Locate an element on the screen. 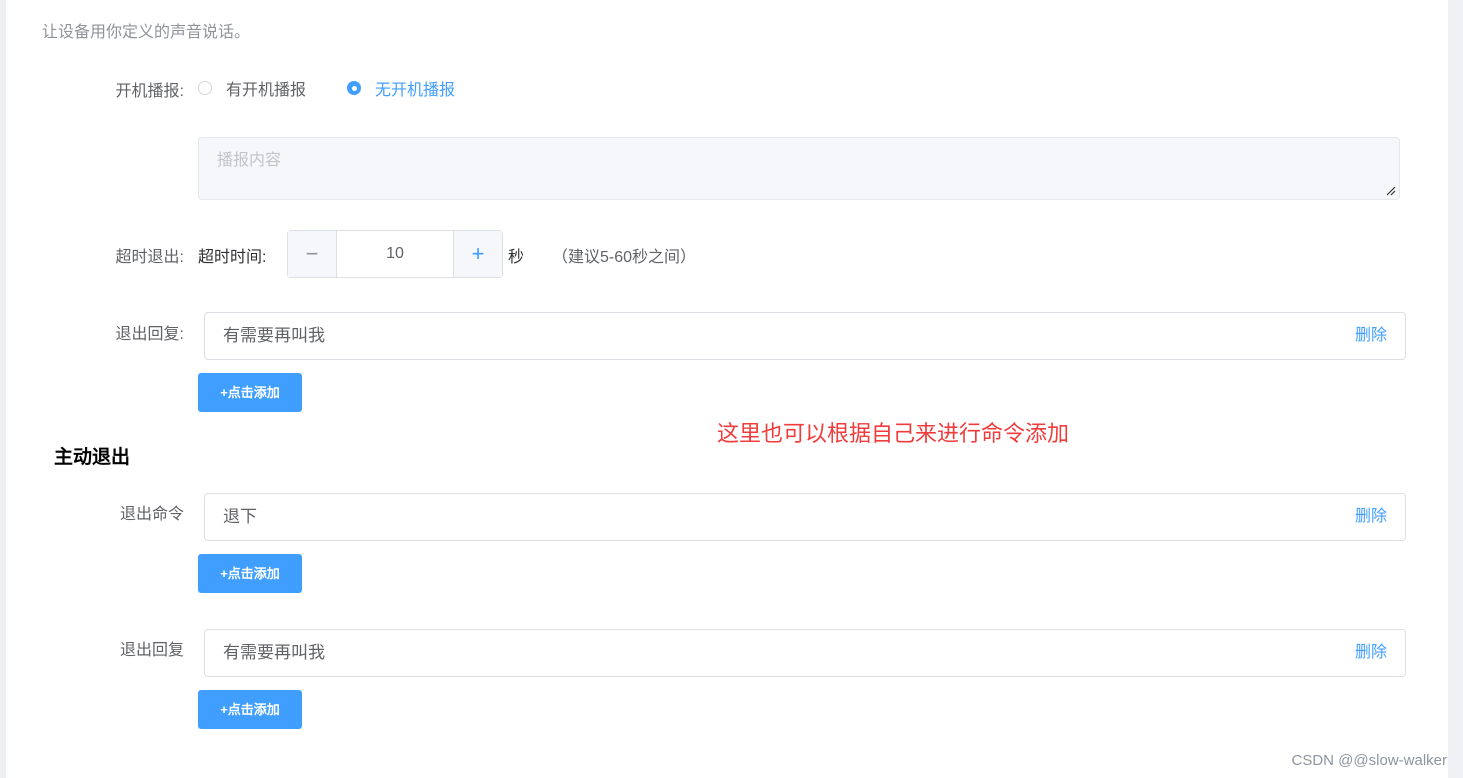  delete-exit-command-button: 删除 is located at coordinates (1371, 517).